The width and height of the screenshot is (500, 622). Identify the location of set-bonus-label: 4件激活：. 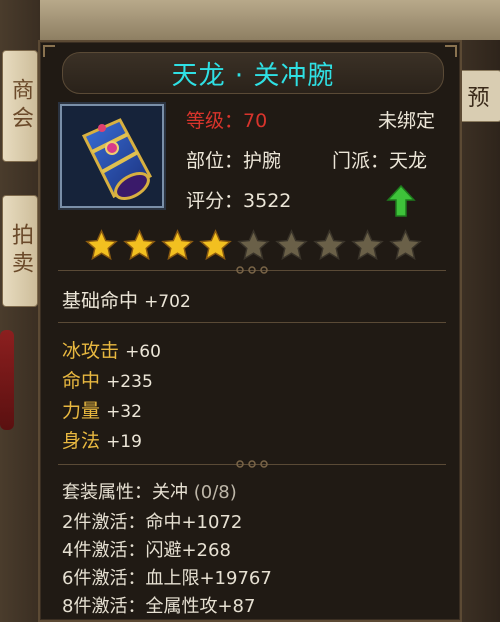
(104, 550).